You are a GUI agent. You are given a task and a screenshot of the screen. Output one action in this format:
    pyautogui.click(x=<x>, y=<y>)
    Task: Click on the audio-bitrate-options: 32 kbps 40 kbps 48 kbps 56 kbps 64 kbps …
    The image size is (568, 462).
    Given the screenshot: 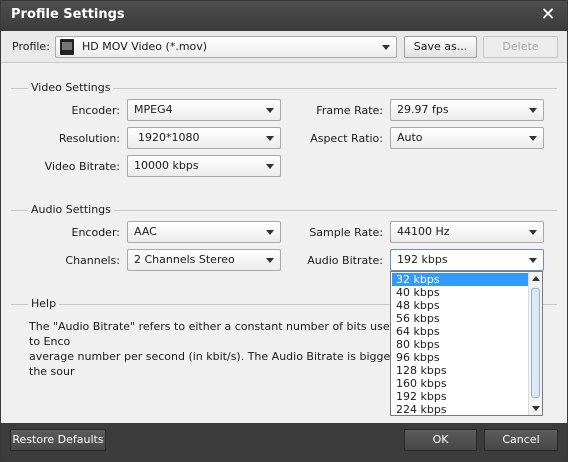 What is the action you would take?
    pyautogui.click(x=460, y=344)
    